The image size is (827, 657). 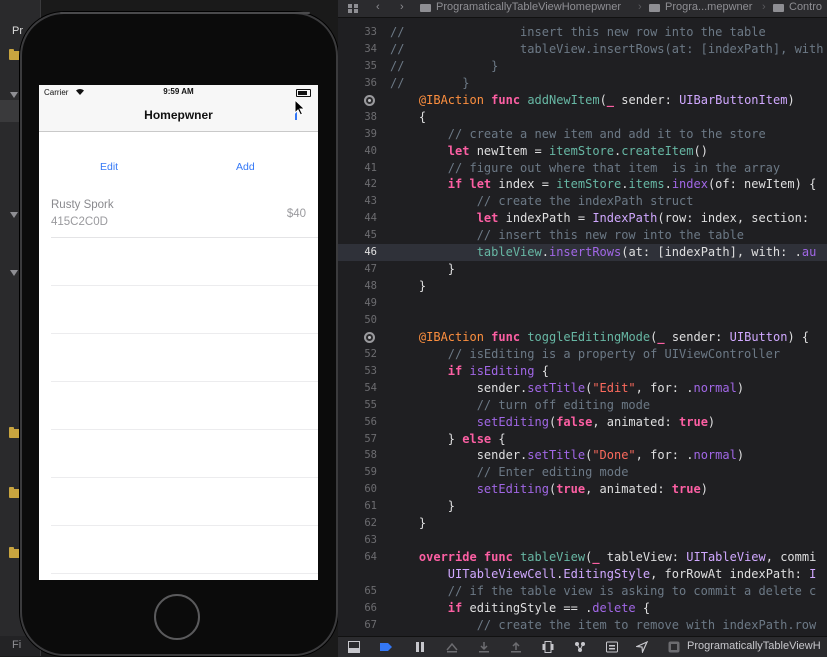 I want to click on jump-crumb-group: Contro, so click(x=805, y=7).